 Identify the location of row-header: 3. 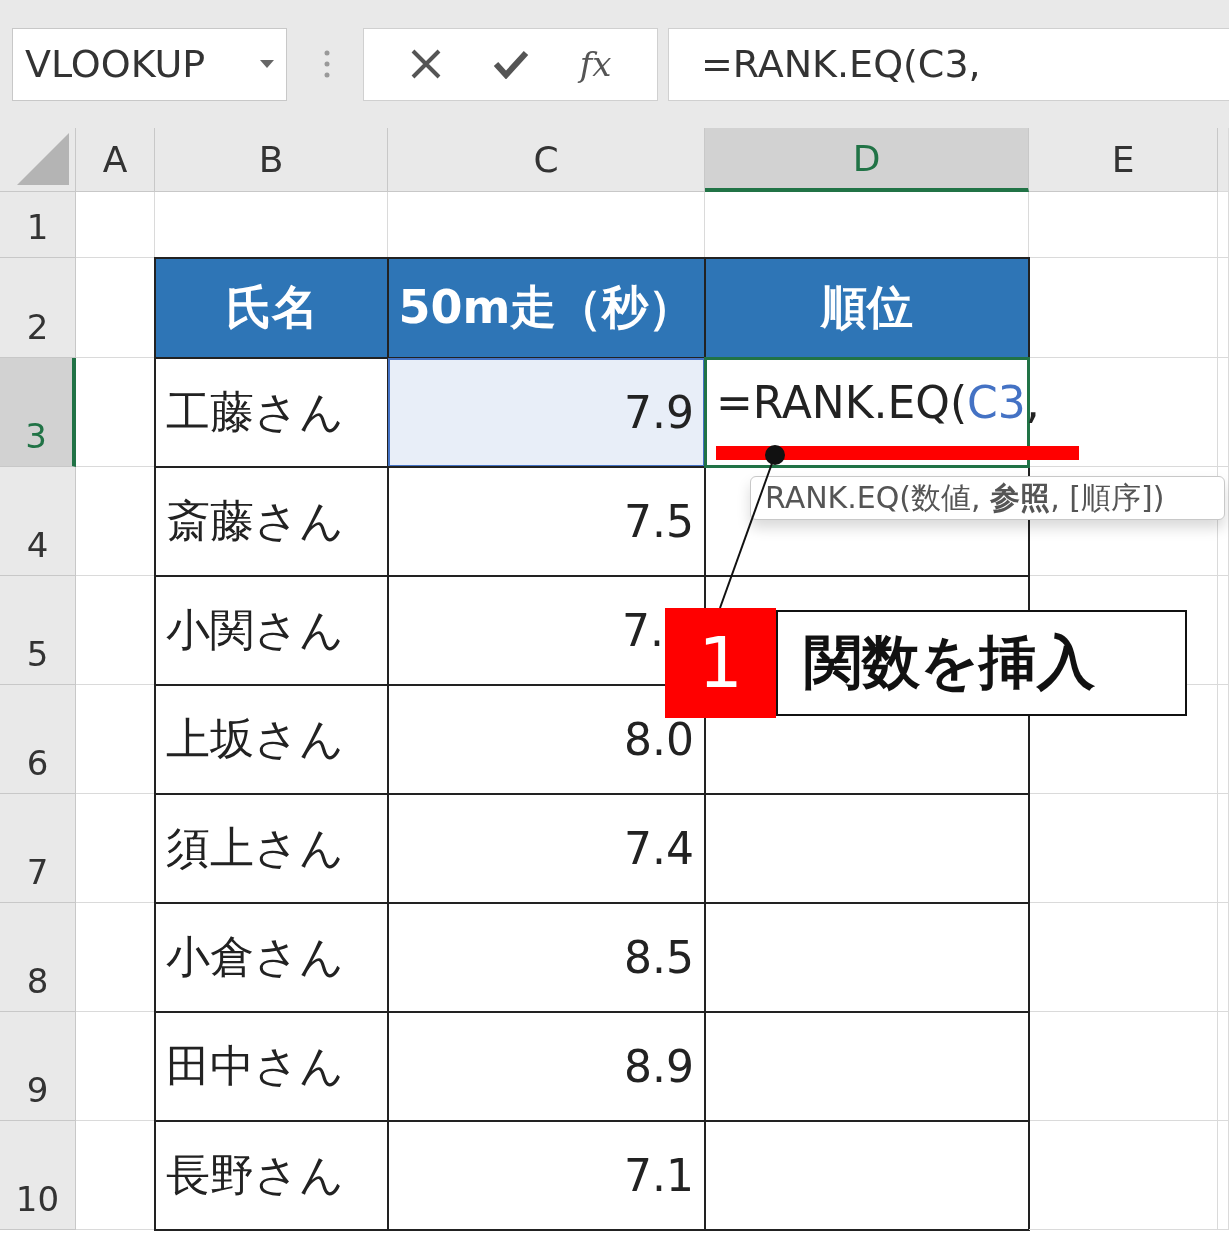
(38, 412).